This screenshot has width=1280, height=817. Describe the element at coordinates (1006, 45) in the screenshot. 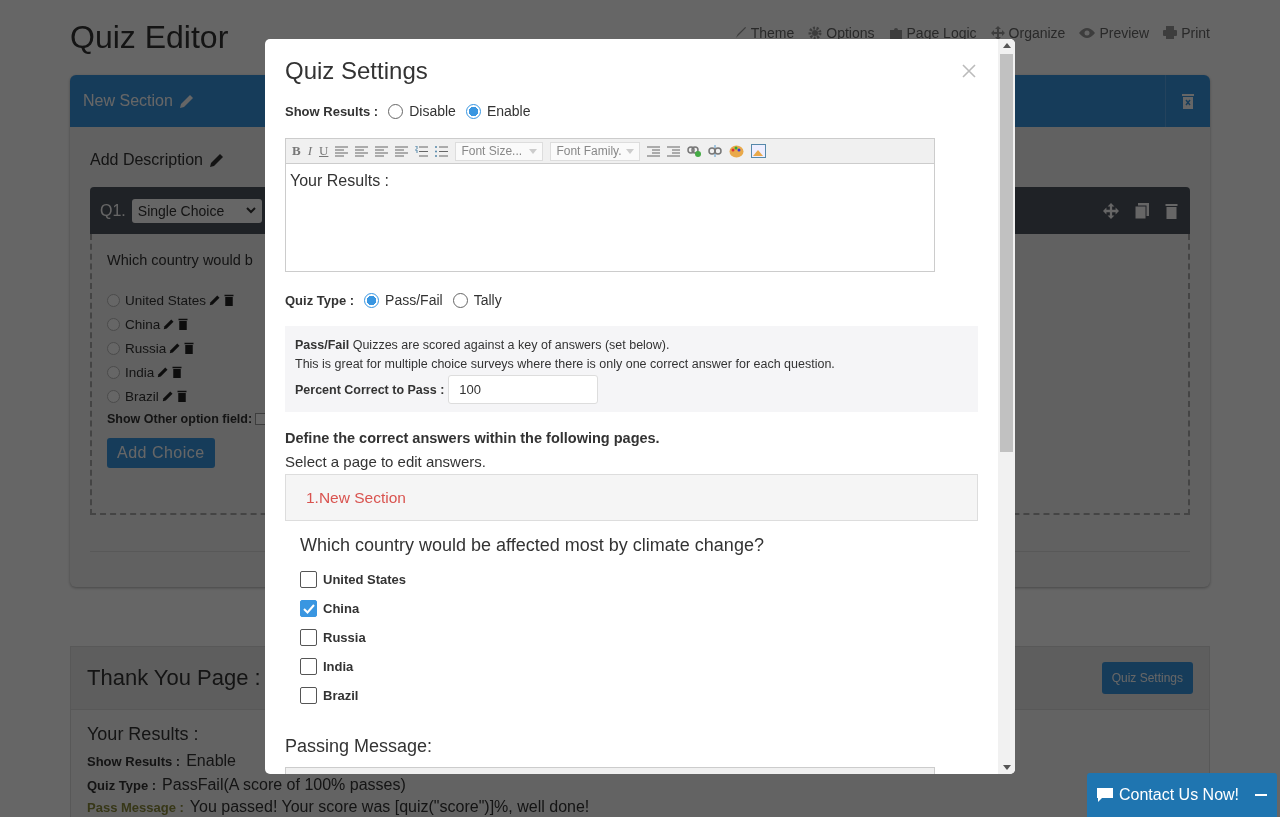

I see `scroll-up-icon` at that location.